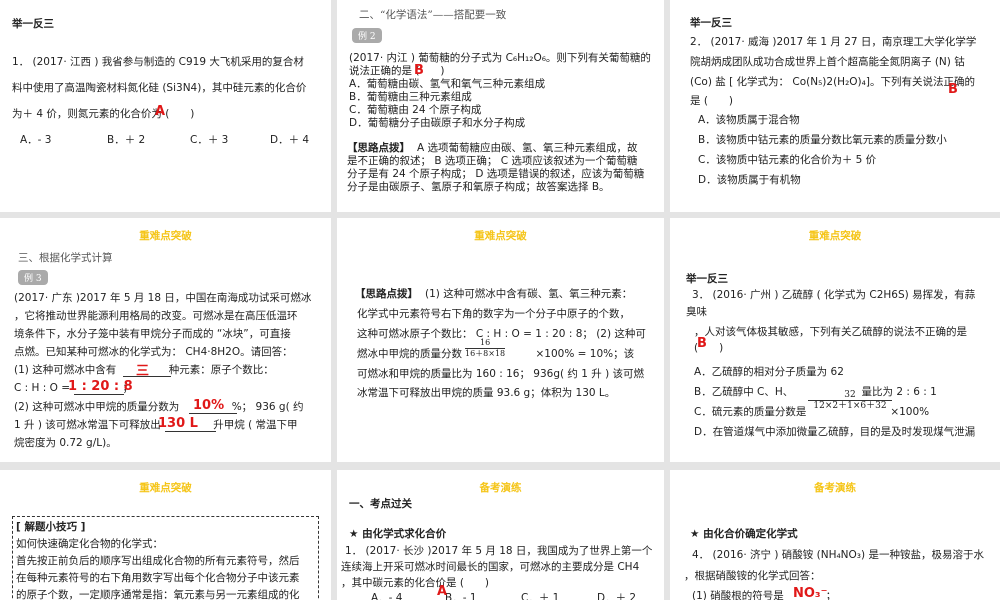  Describe the element at coordinates (496, 174) in the screenshot. I see `hint-line: 分子是有 24 个原子构成； D 选项是错误的叙述，应该为葡萄糖` at that location.